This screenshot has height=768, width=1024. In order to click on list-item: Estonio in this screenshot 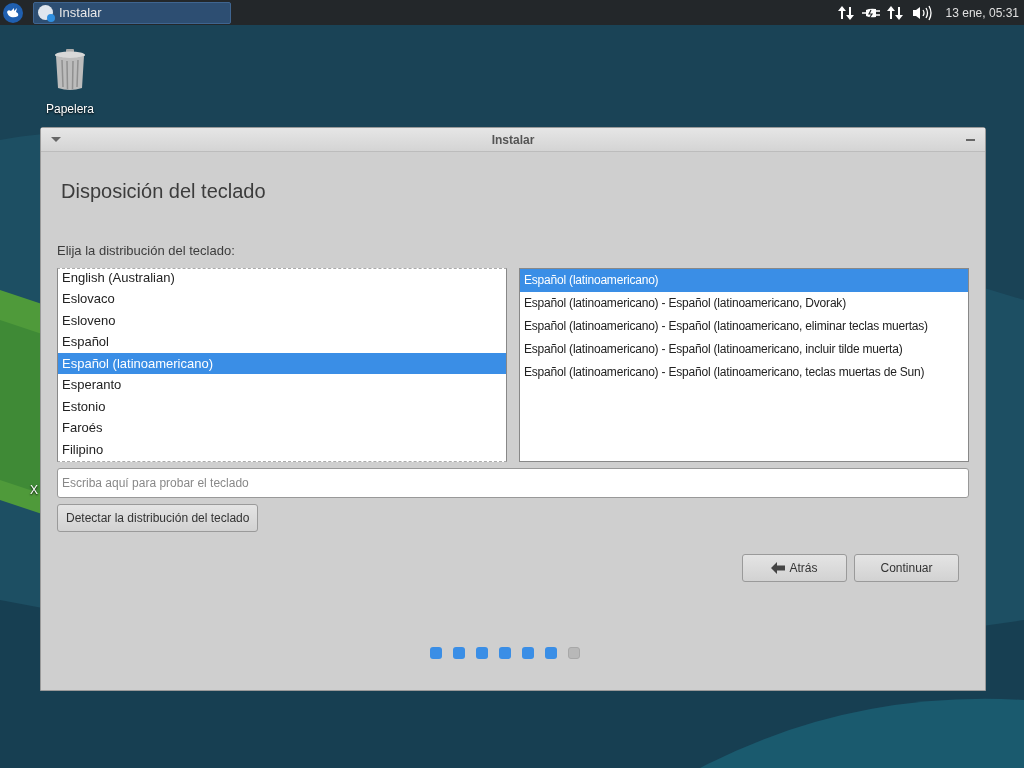, I will do `click(282, 406)`.